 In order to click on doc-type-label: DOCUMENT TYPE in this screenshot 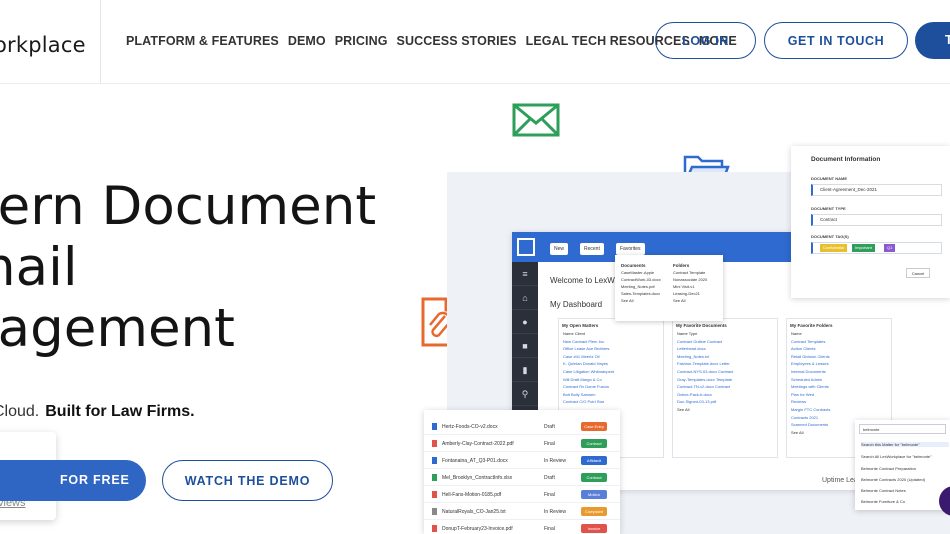, I will do `click(828, 208)`.